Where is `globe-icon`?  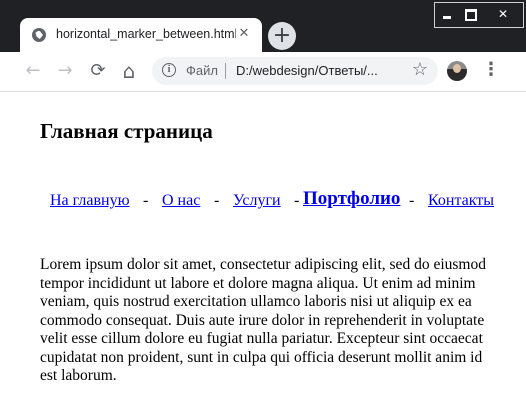
globe-icon is located at coordinates (39, 35).